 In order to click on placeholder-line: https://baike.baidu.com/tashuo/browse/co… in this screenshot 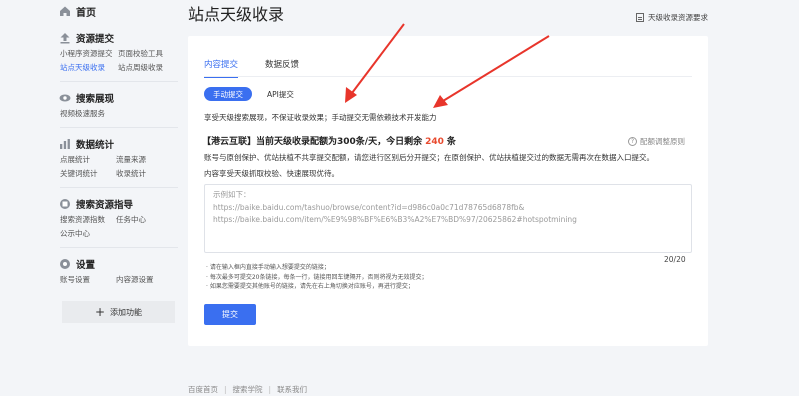, I will do `click(369, 207)`.